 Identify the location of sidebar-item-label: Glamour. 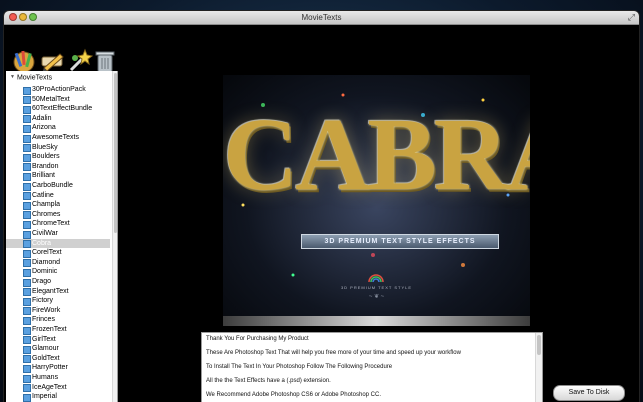
(45, 349).